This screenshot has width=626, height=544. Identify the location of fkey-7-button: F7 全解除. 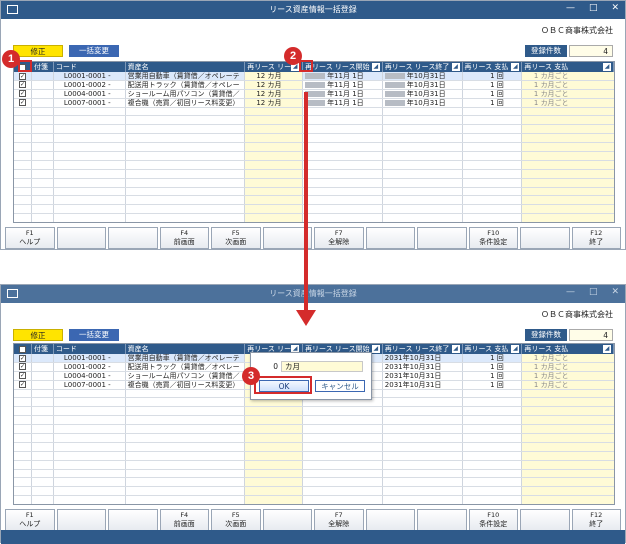
(339, 238).